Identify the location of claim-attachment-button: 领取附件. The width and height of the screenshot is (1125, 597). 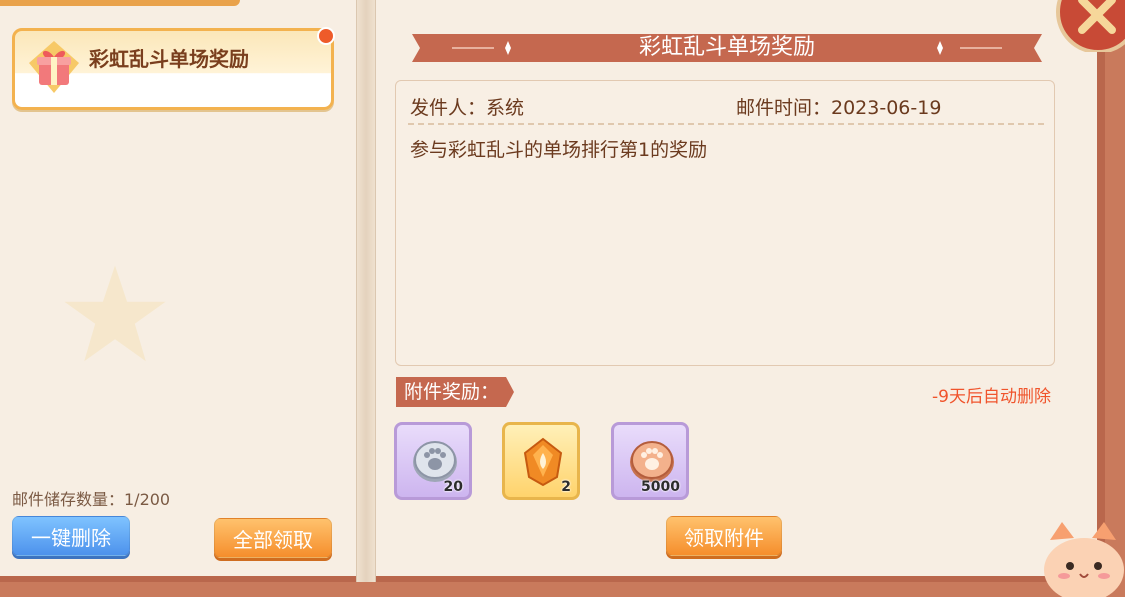
(724, 536).